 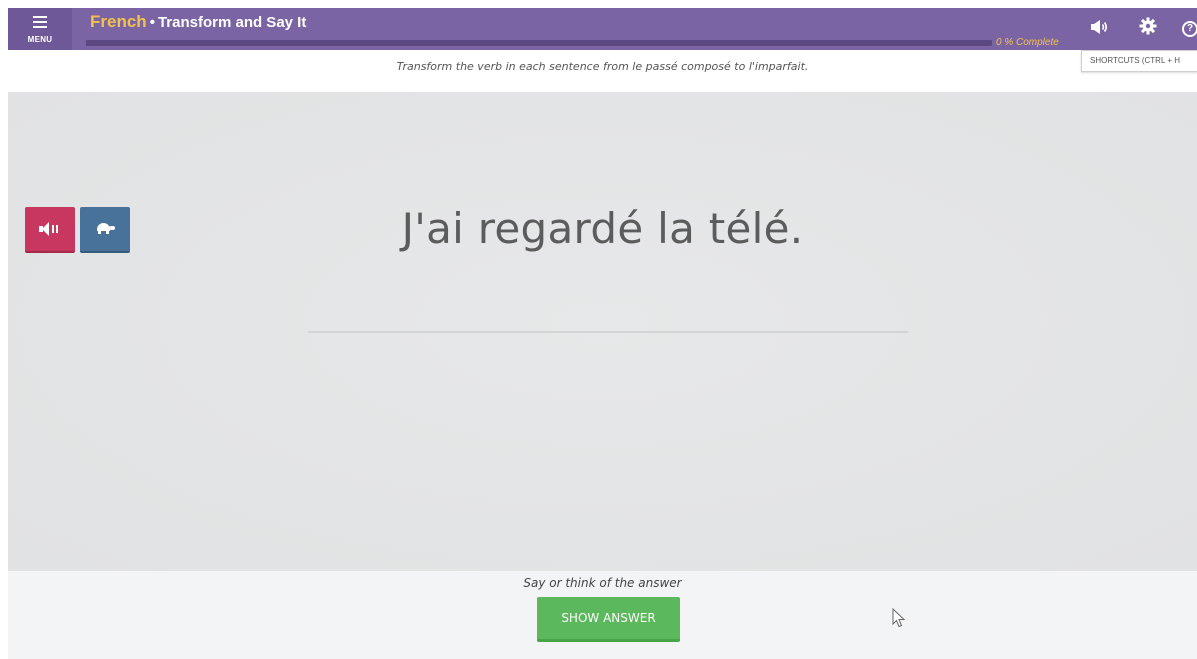 I want to click on gear-icon, so click(x=1148, y=29).